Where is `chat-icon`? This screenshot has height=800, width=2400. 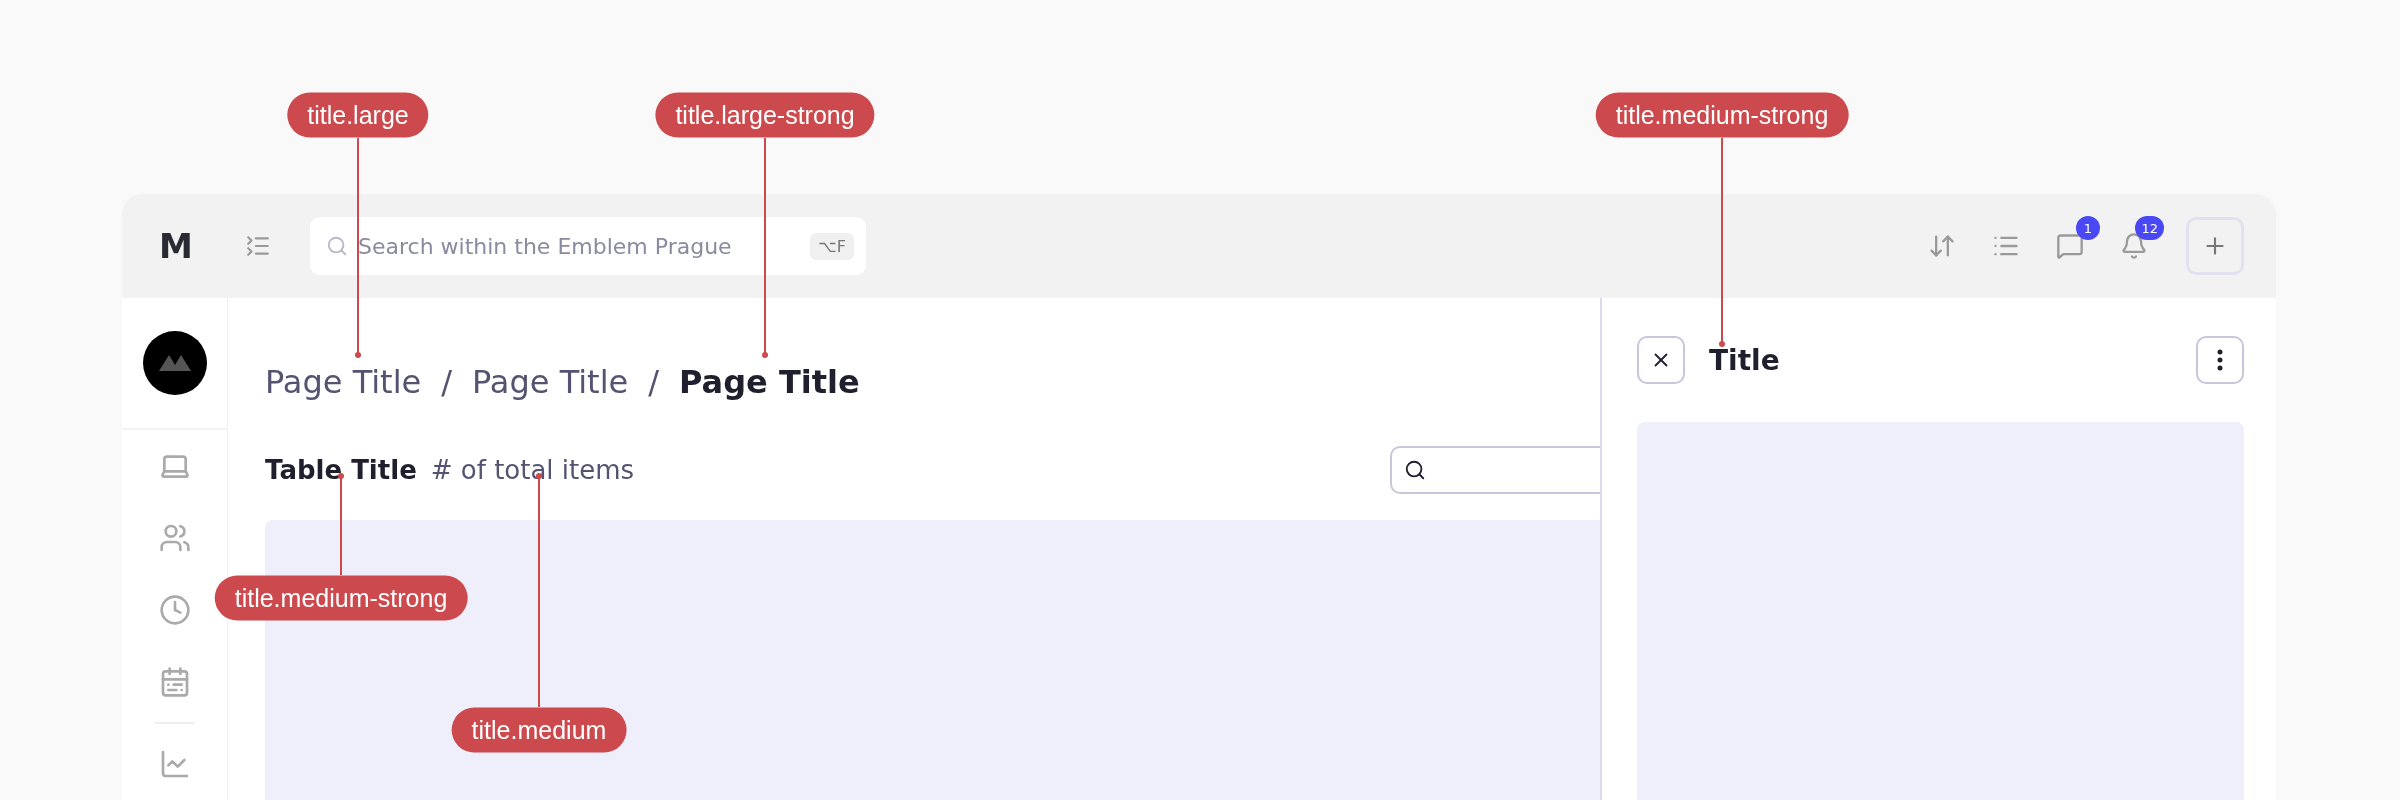
chat-icon is located at coordinates (2070, 246).